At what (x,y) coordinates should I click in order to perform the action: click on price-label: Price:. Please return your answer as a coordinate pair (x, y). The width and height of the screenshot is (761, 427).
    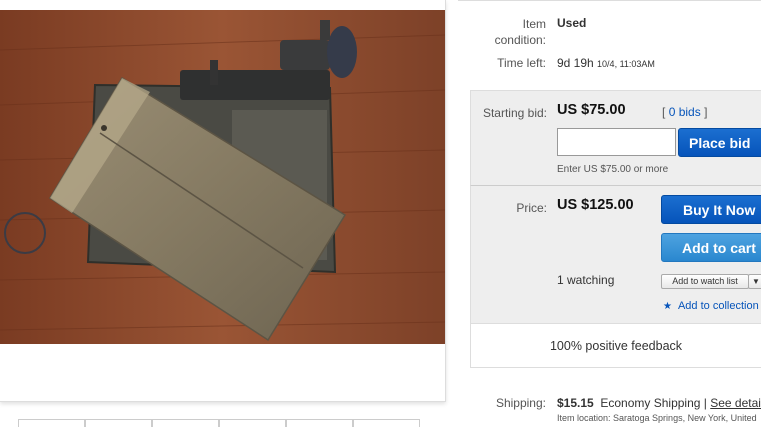
    Looking at the image, I should click on (531, 208).